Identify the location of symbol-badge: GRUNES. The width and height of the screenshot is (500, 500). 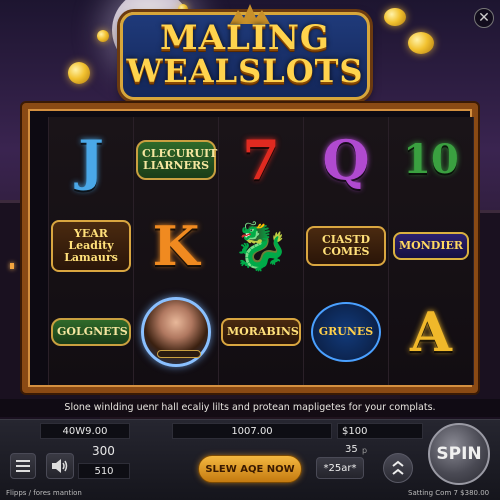
(346, 332).